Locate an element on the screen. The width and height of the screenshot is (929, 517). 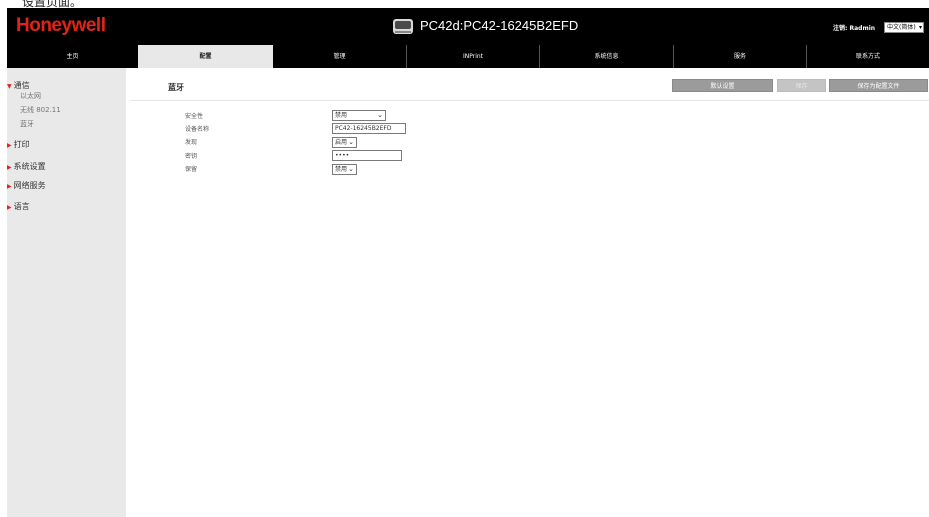
save-button: 保存 is located at coordinates (801, 85).